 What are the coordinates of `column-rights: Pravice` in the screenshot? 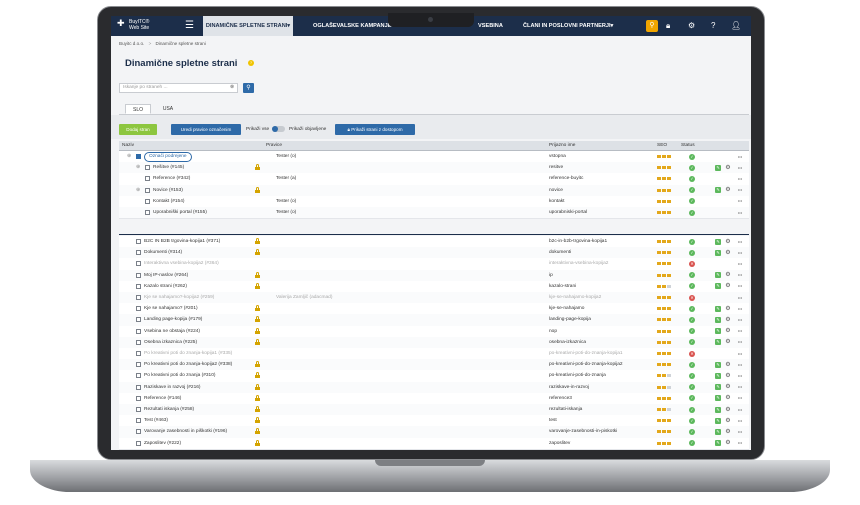 It's located at (274, 145).